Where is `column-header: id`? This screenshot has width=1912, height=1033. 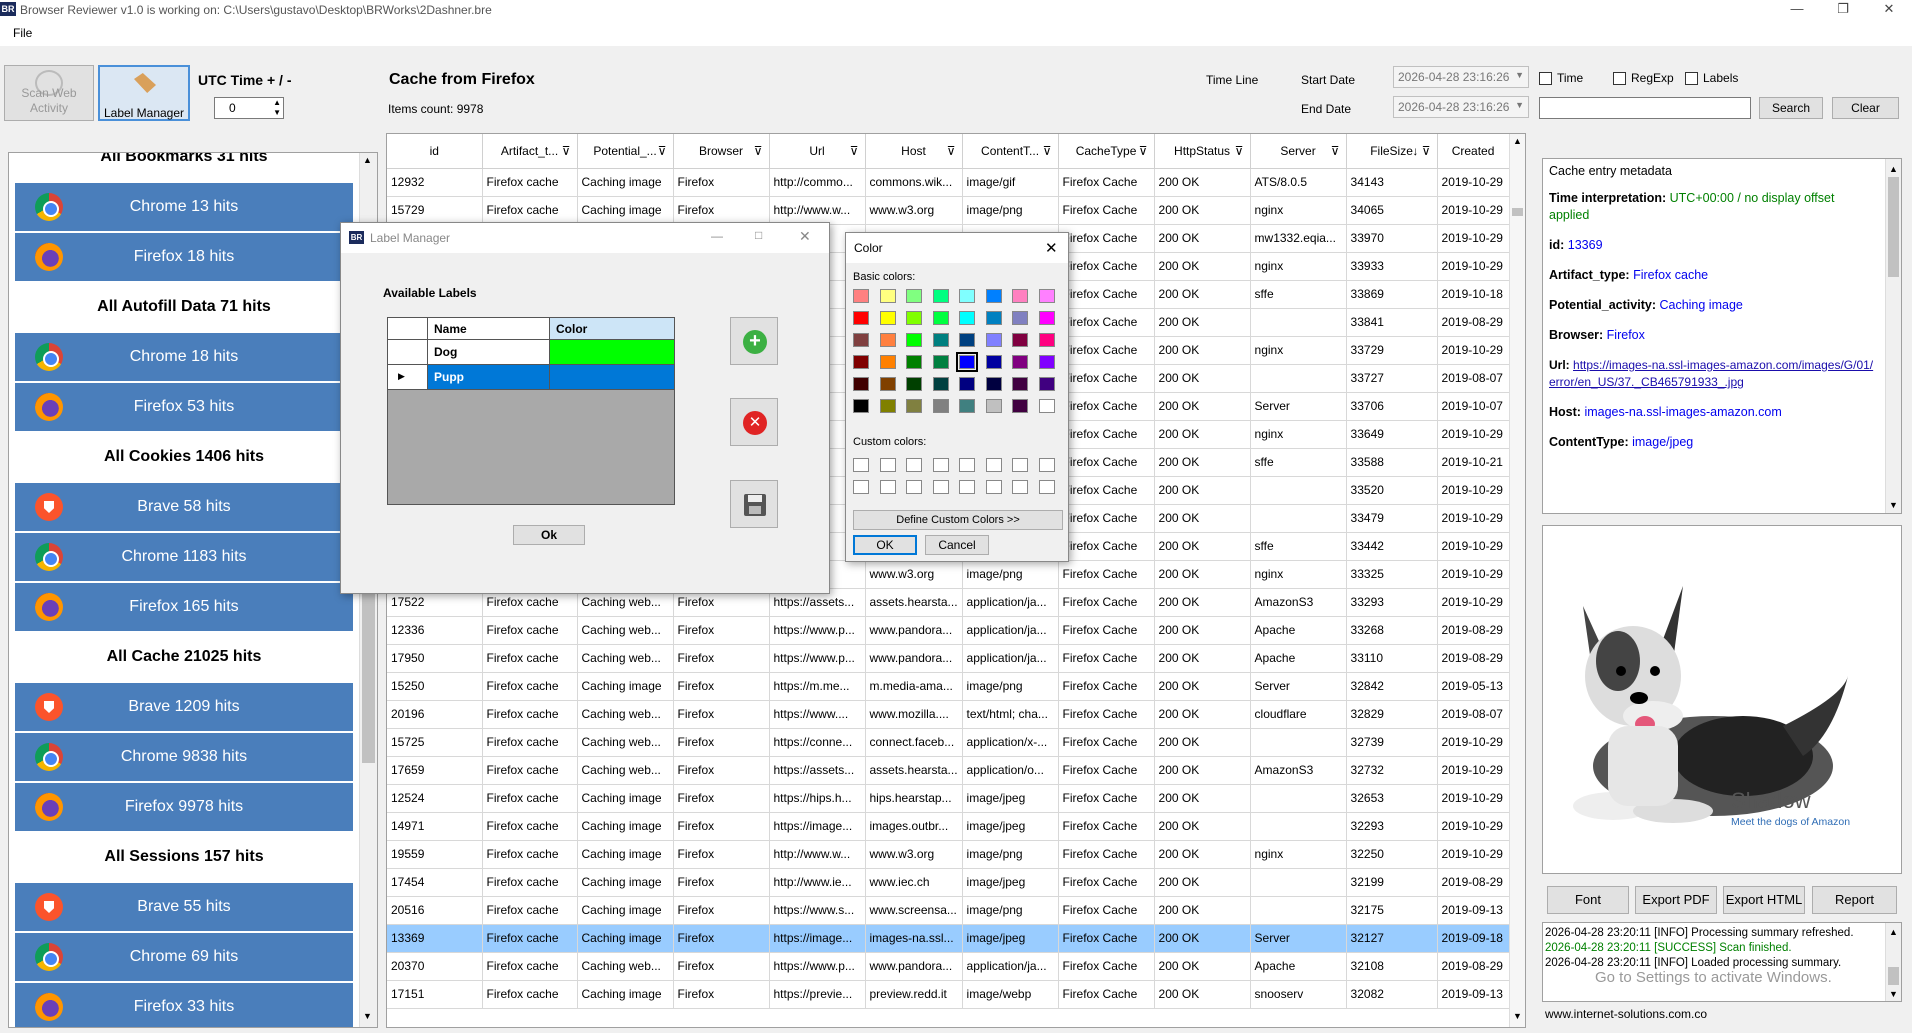
column-header: id is located at coordinates (435, 151).